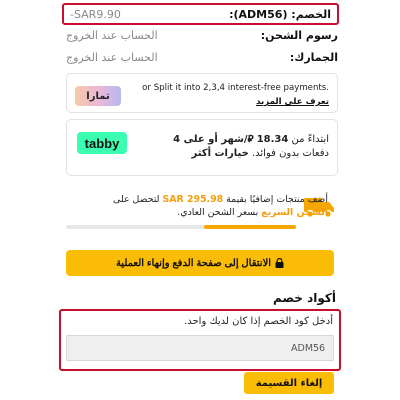 Image resolution: width=400 pixels, height=400 pixels. Describe the element at coordinates (313, 57) in the screenshot. I see `customs-label: الجمارك:` at that location.